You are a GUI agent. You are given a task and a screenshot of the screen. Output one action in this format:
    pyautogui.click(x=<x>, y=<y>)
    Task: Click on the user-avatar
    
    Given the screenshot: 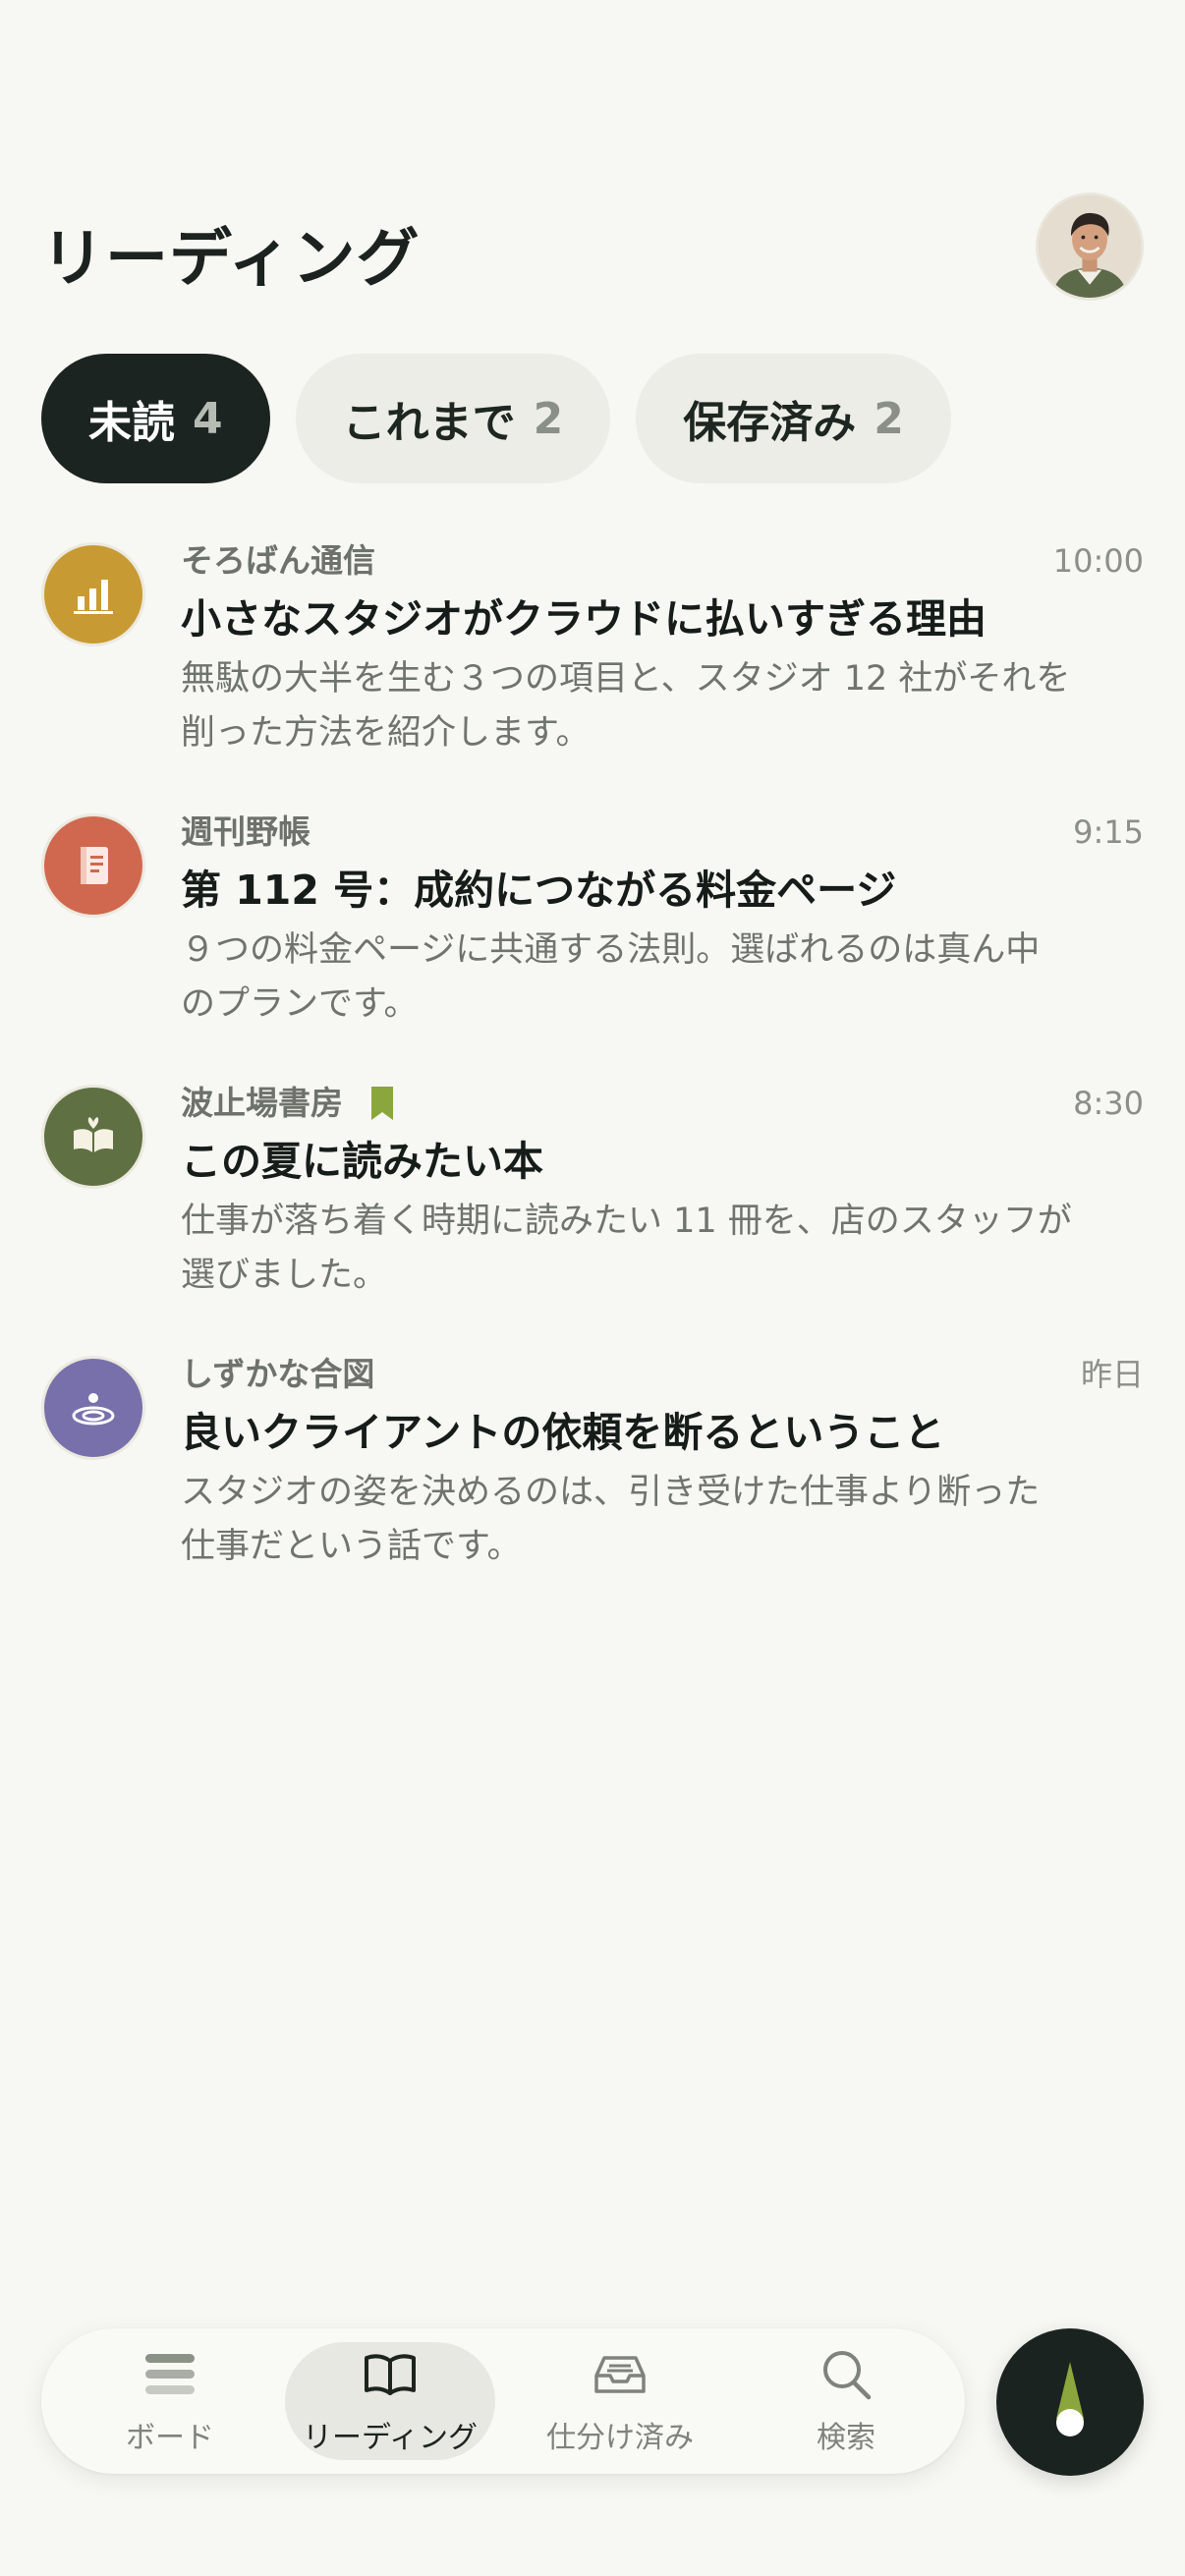 What is the action you would take?
    pyautogui.click(x=1090, y=247)
    